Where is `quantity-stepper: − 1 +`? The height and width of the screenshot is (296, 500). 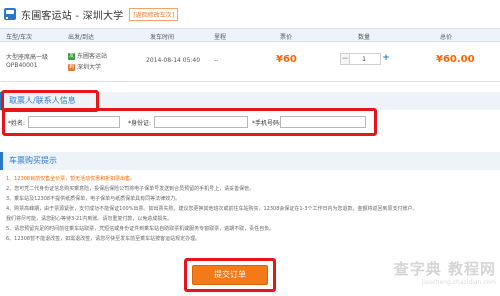 quantity-stepper: − 1 + is located at coordinates (365, 59).